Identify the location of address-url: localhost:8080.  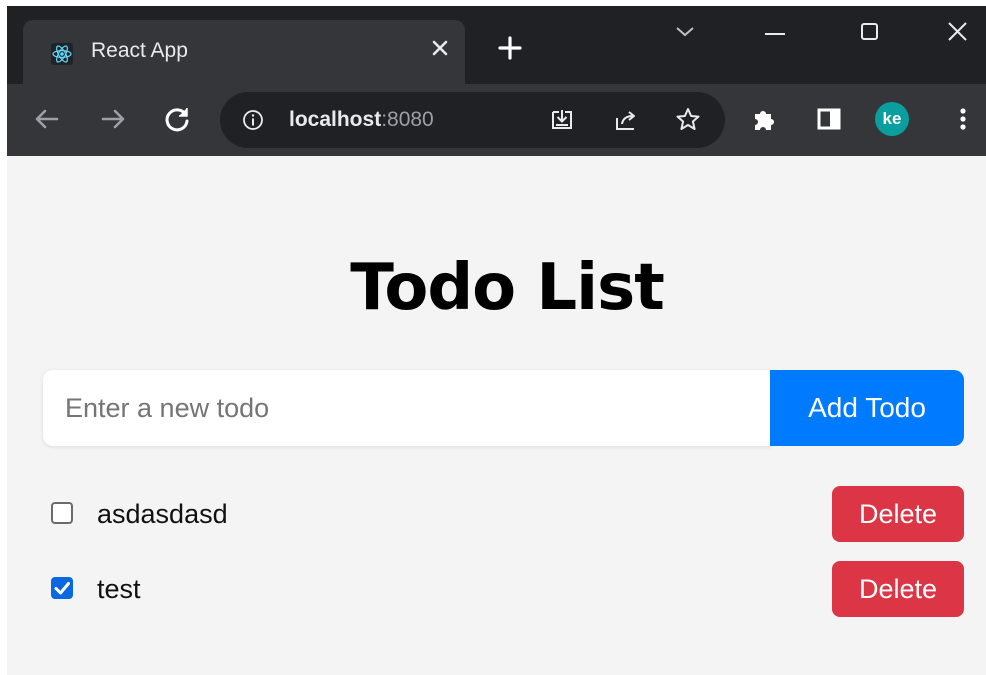
(361, 120).